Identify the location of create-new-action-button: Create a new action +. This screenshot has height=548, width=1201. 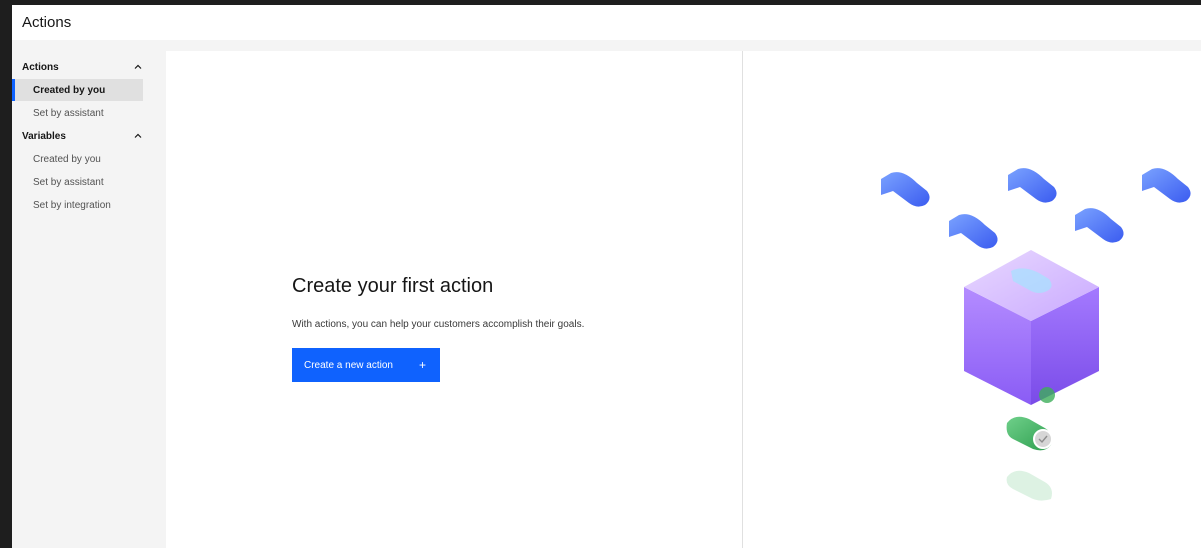
(366, 365).